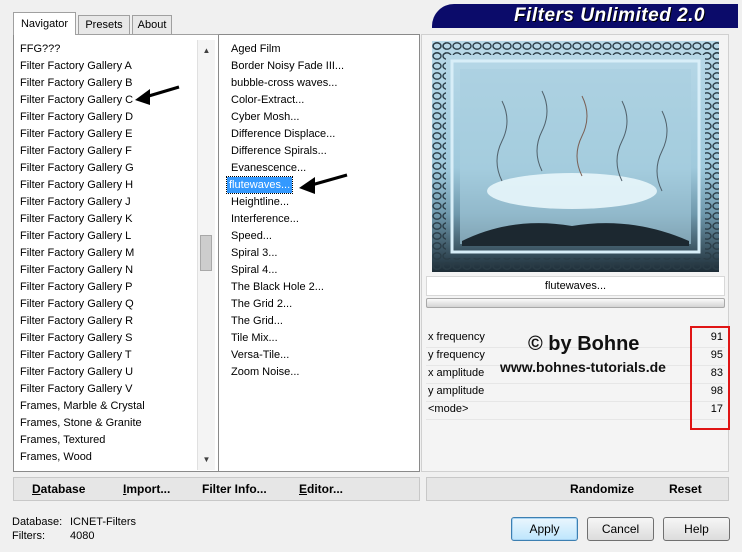  What do you see at coordinates (456, 391) in the screenshot?
I see `parameter-label: y amplitude` at bounding box center [456, 391].